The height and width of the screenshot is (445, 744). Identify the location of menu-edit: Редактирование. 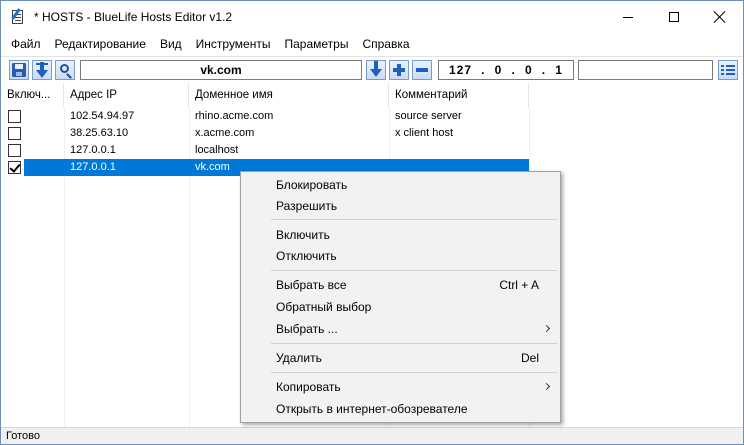
(100, 44).